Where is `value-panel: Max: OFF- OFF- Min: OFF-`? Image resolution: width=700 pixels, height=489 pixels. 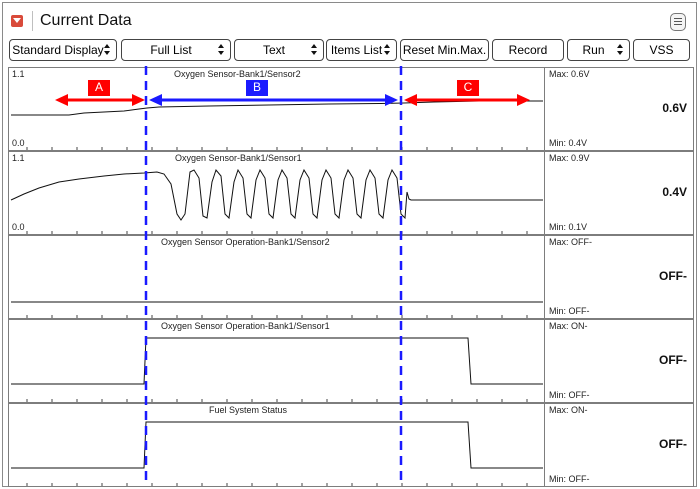
value-panel: Max: OFF- OFF- Min: OFF- is located at coordinates (619, 277).